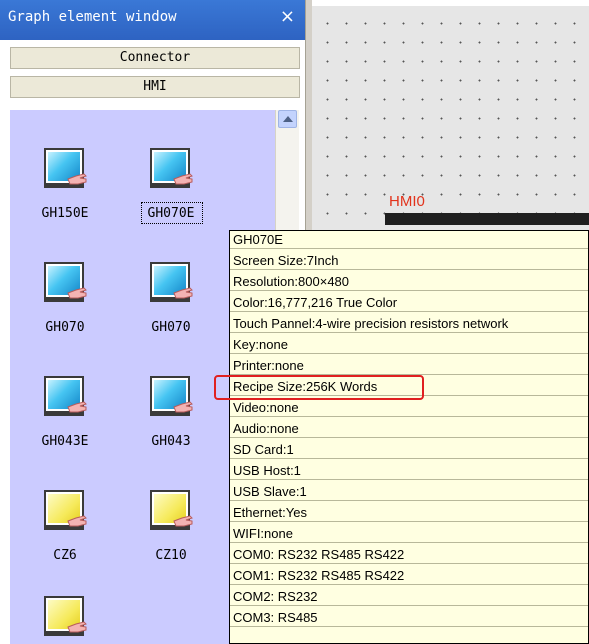 The width and height of the screenshot is (589, 644). Describe the element at coordinates (409, 366) in the screenshot. I see `tooltip-line: Printer:none` at that location.